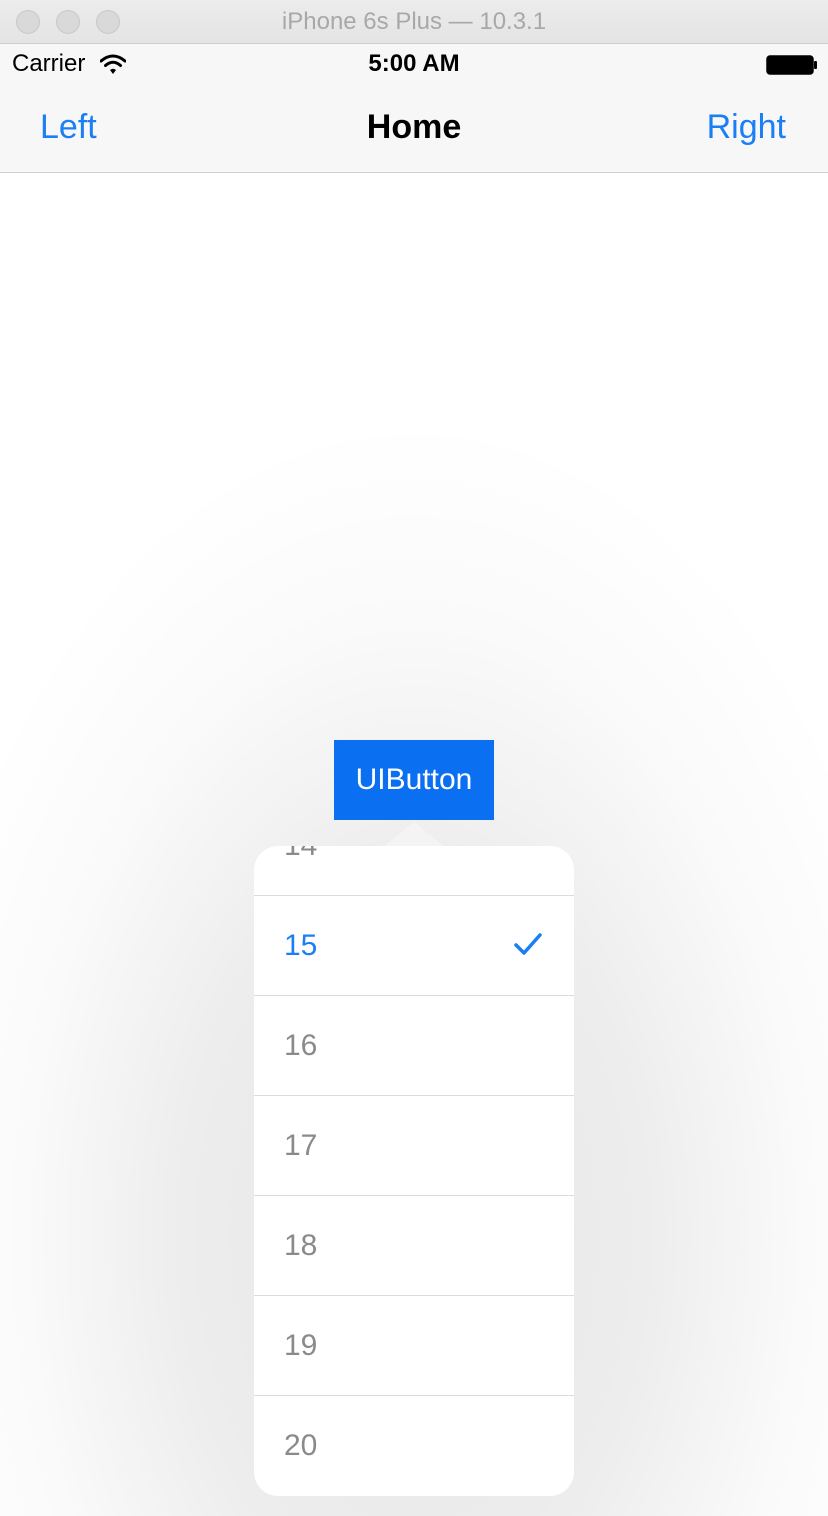 Image resolution: width=828 pixels, height=1516 pixels. Describe the element at coordinates (528, 944) in the screenshot. I see `checkmark-icon` at that location.